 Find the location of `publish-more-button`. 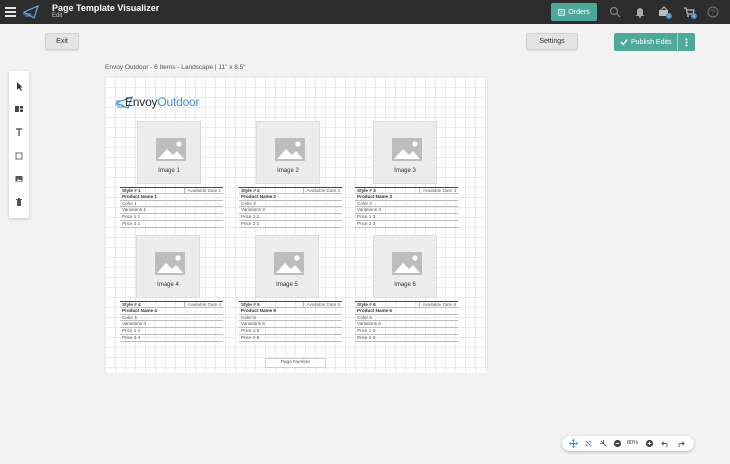

publish-more-button is located at coordinates (686, 42).